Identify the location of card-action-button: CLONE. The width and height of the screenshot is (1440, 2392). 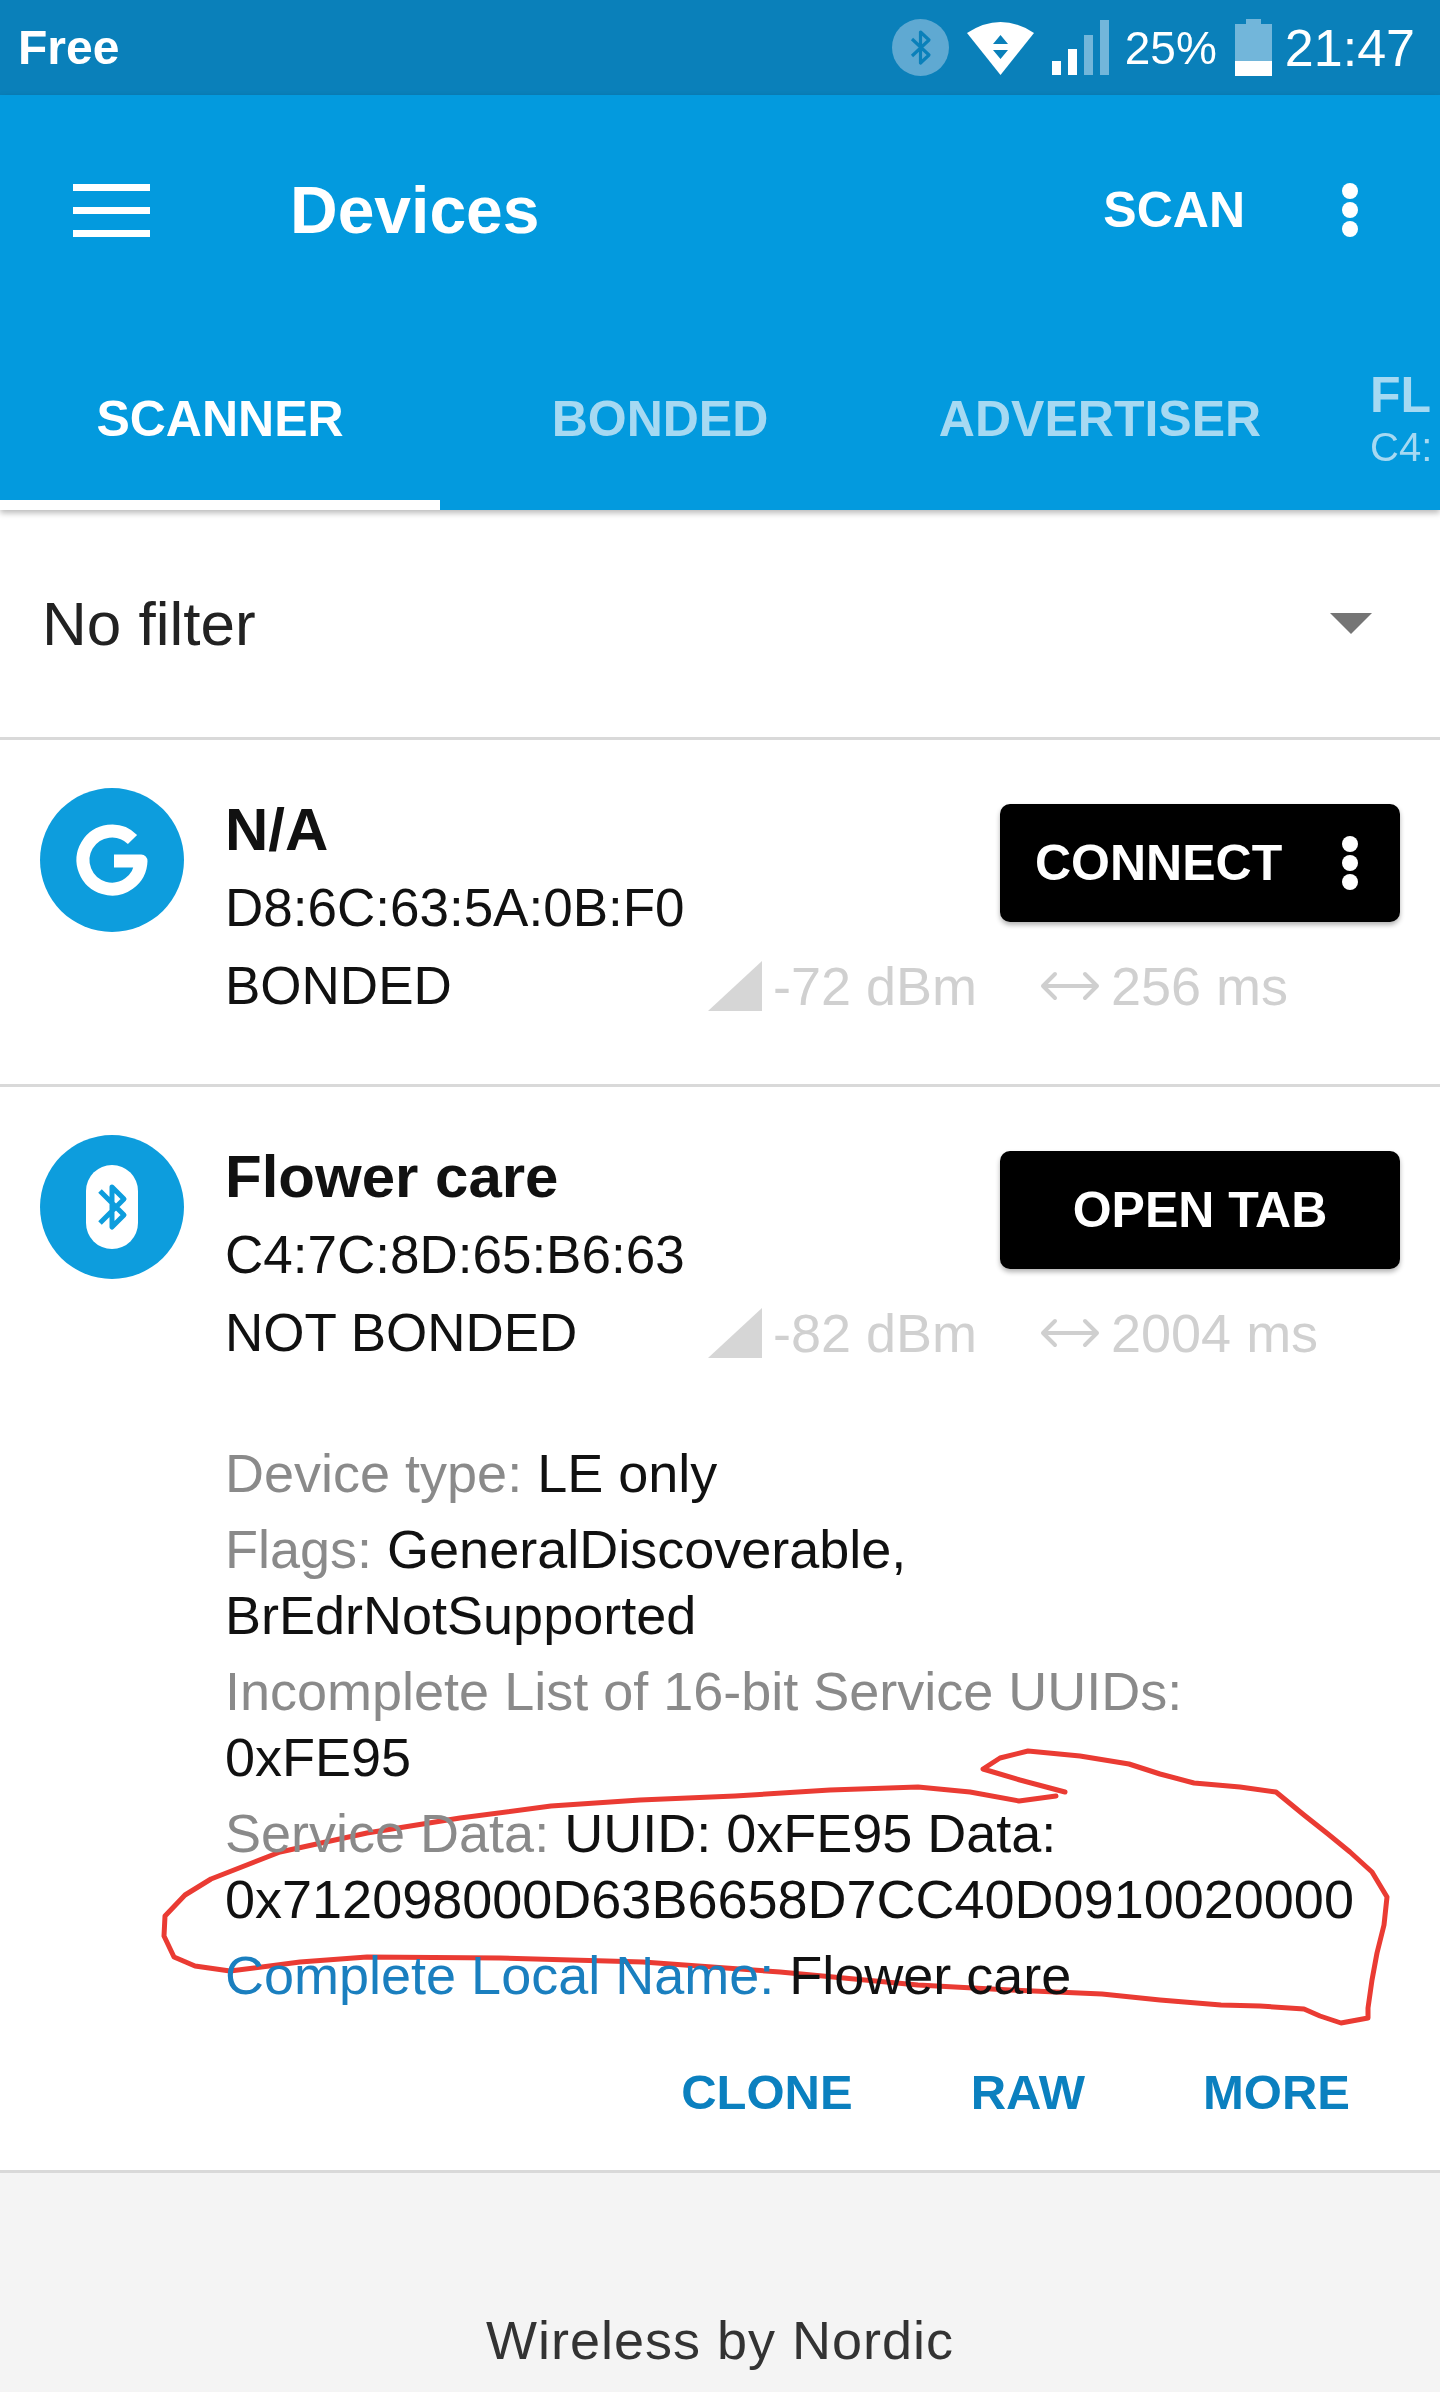
(767, 2092).